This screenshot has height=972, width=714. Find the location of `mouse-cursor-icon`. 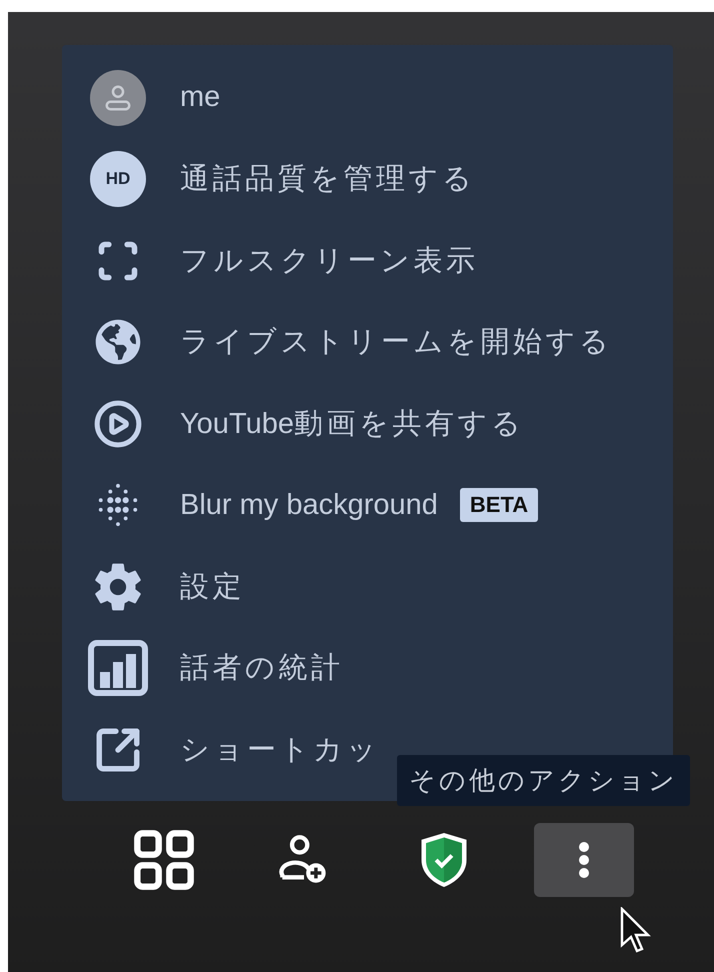

mouse-cursor-icon is located at coordinates (636, 931).